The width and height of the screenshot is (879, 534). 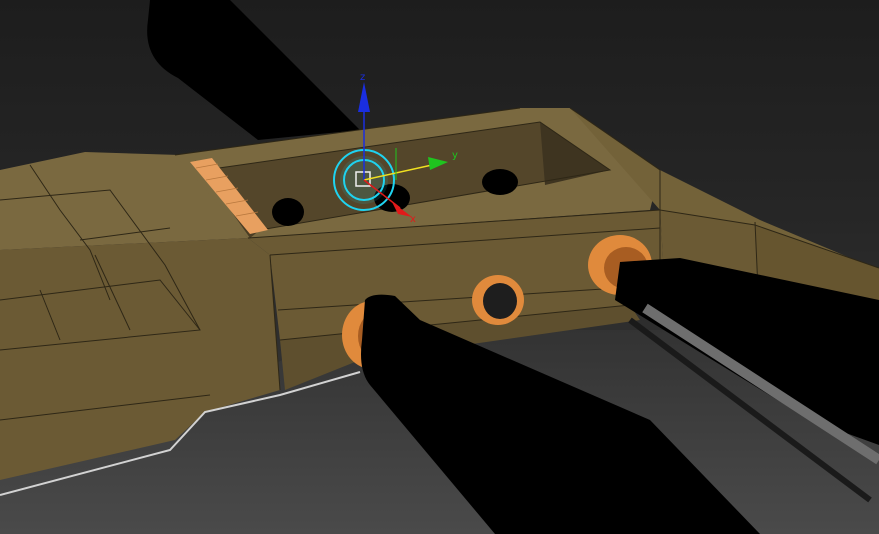 I want to click on axis-x-label: x, so click(x=413, y=219).